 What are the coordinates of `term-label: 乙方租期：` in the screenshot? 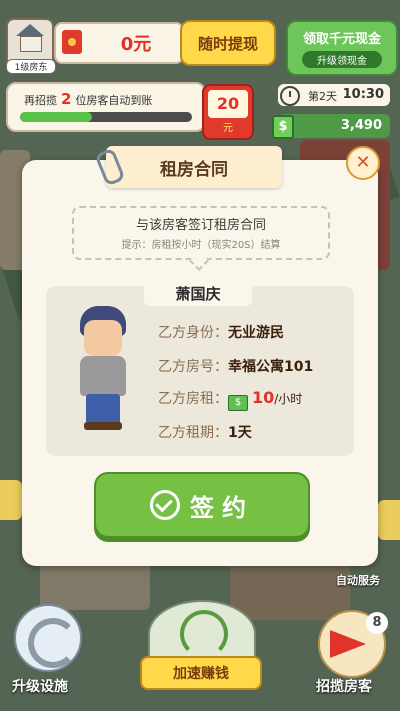 It's located at (193, 433).